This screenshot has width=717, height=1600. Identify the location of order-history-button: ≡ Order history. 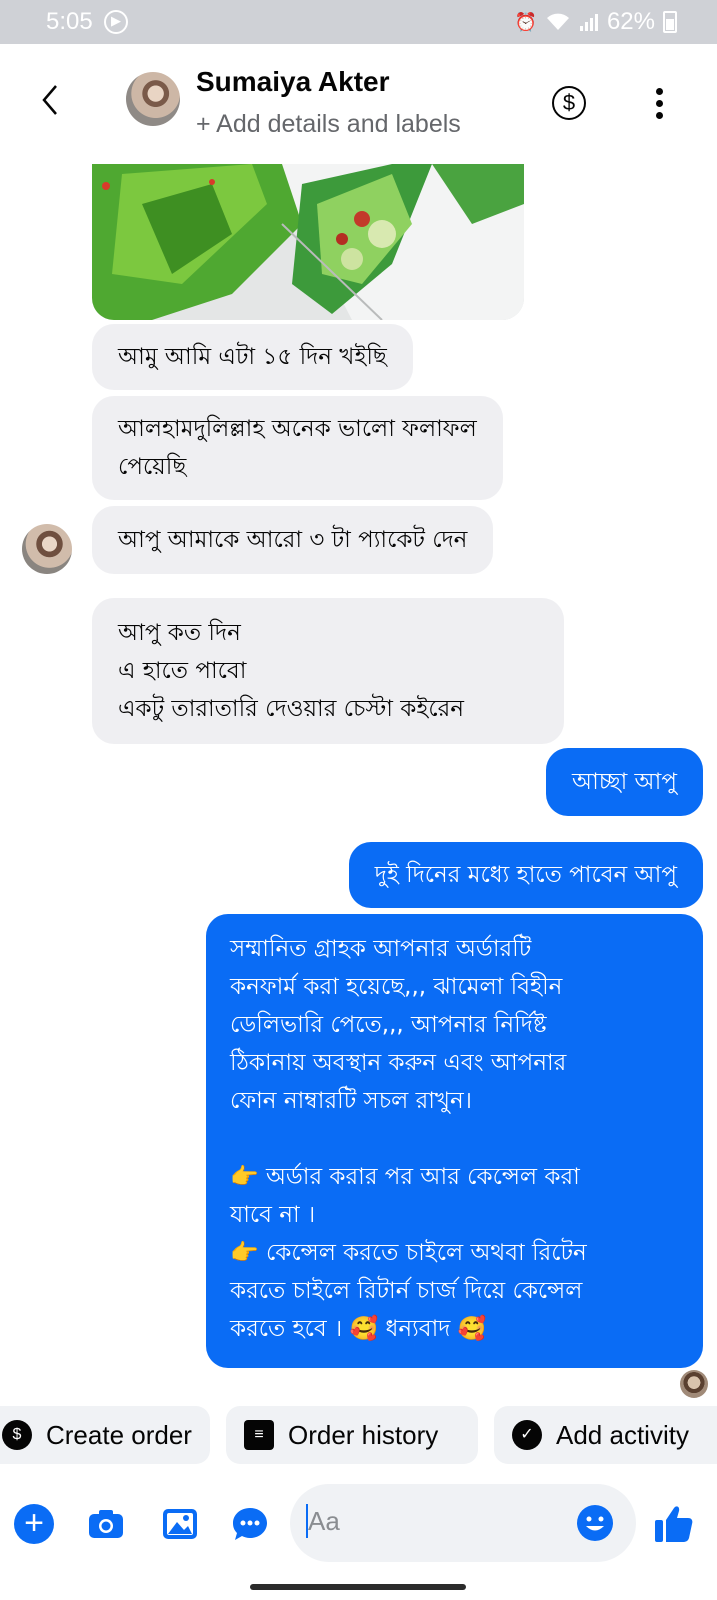
(352, 1435).